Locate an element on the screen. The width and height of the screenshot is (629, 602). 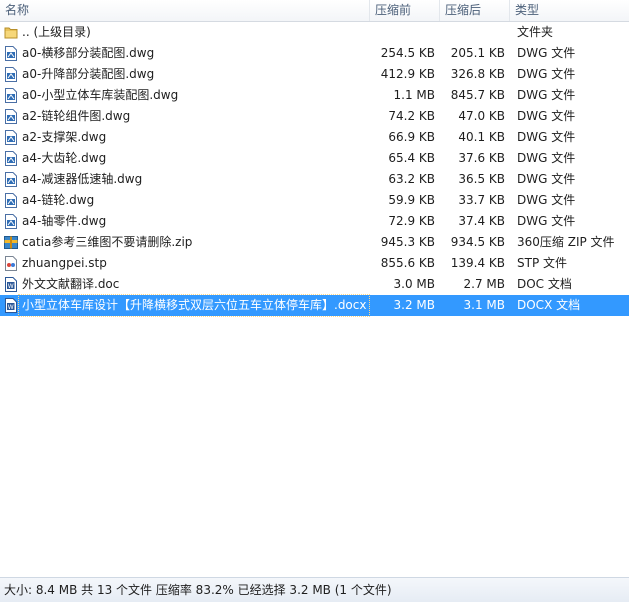
file-name: 小型立体车库设计【升降横移式双层六位五车立体停车库】.docx is located at coordinates (194, 305).